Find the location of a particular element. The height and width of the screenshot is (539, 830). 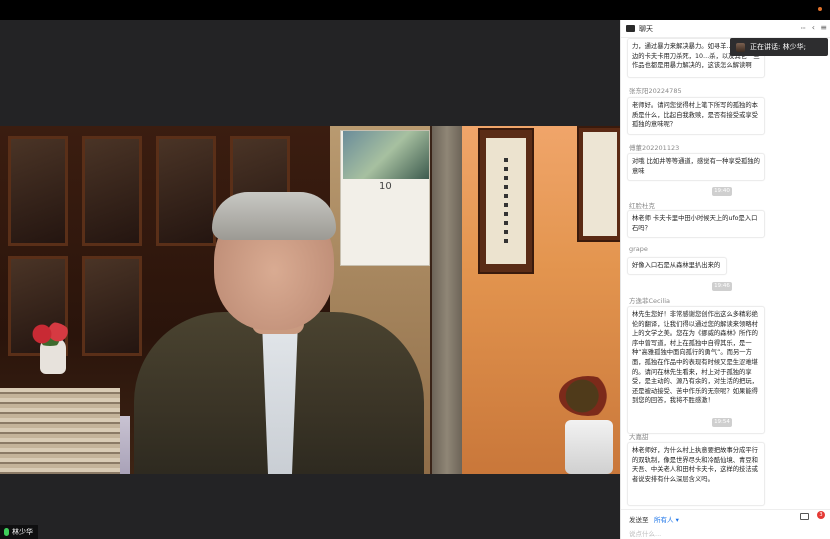

hanging-scroll is located at coordinates (506, 201).